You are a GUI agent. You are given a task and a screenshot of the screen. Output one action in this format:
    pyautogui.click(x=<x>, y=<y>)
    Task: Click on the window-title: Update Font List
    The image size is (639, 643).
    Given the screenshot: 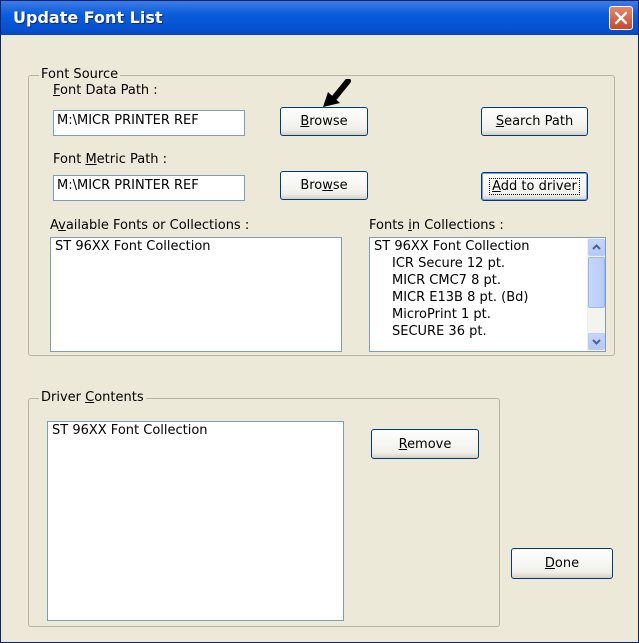 What is the action you would take?
    pyautogui.click(x=88, y=17)
    